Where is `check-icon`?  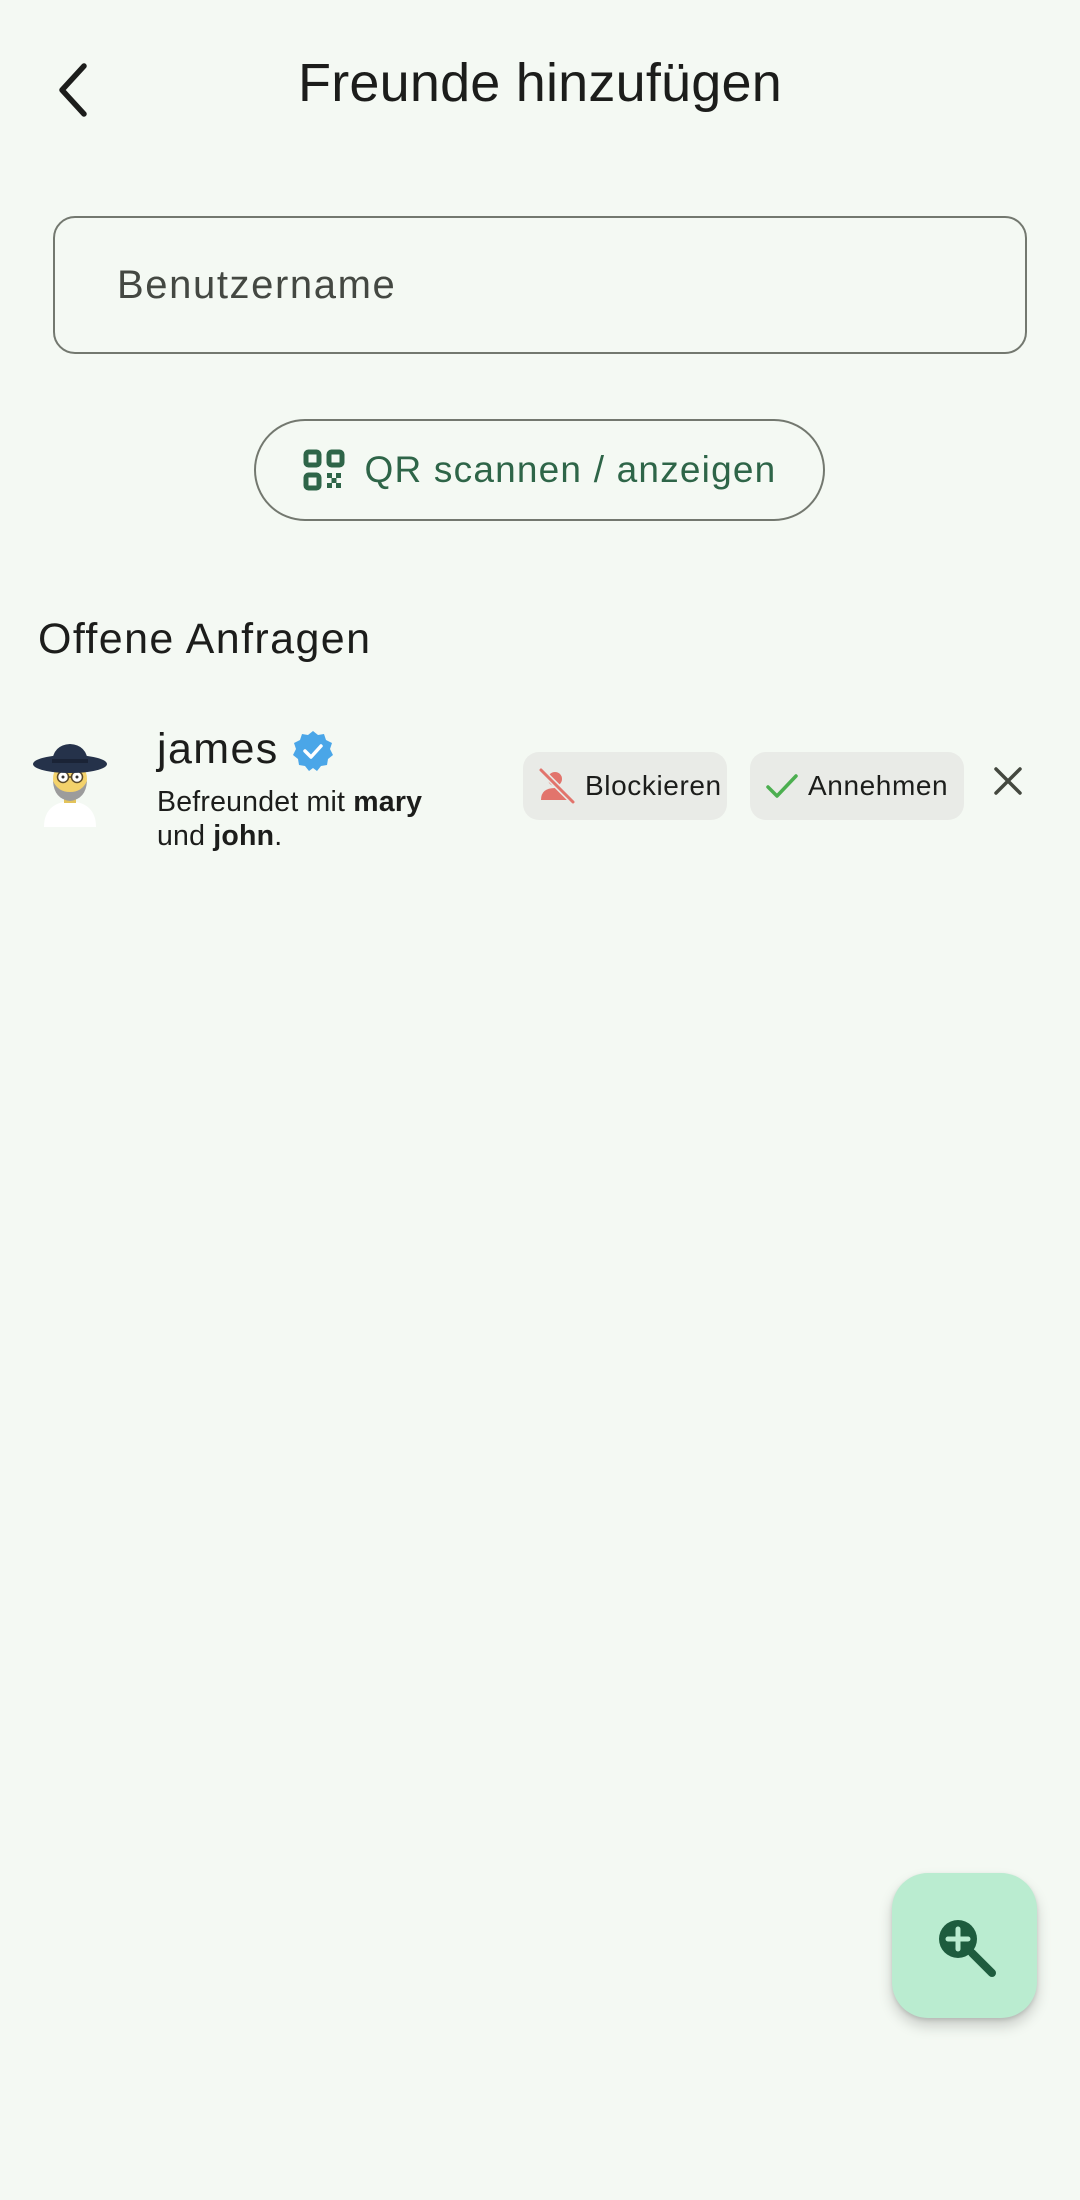
check-icon is located at coordinates (782, 786).